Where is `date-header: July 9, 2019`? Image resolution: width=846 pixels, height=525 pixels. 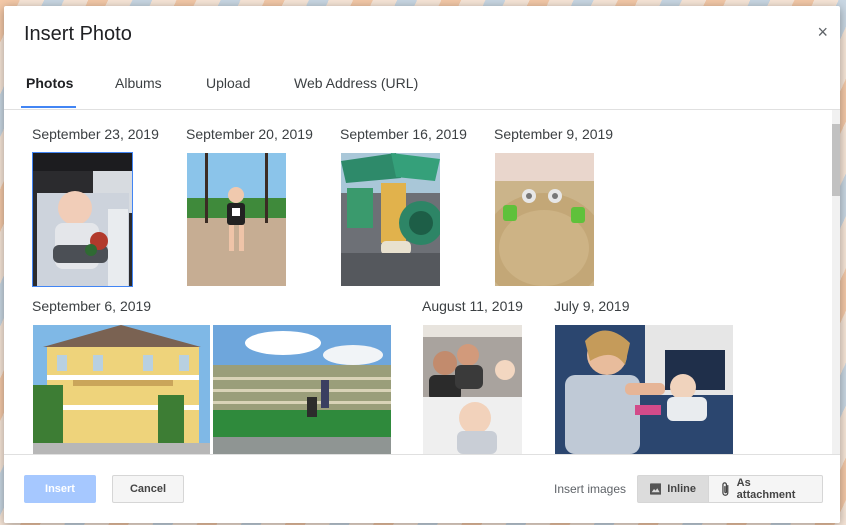 date-header: July 9, 2019 is located at coordinates (592, 306).